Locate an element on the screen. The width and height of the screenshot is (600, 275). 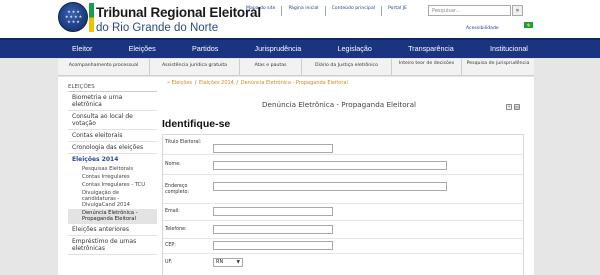
cep-field is located at coordinates (273, 245).